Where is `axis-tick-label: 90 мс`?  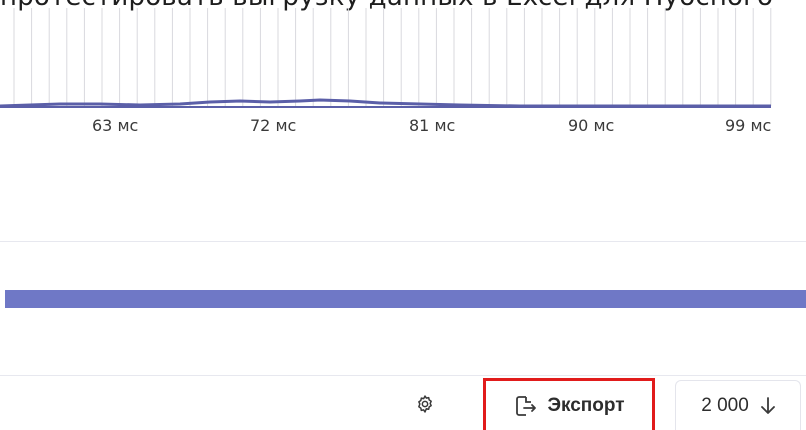 axis-tick-label: 90 мс is located at coordinates (591, 125).